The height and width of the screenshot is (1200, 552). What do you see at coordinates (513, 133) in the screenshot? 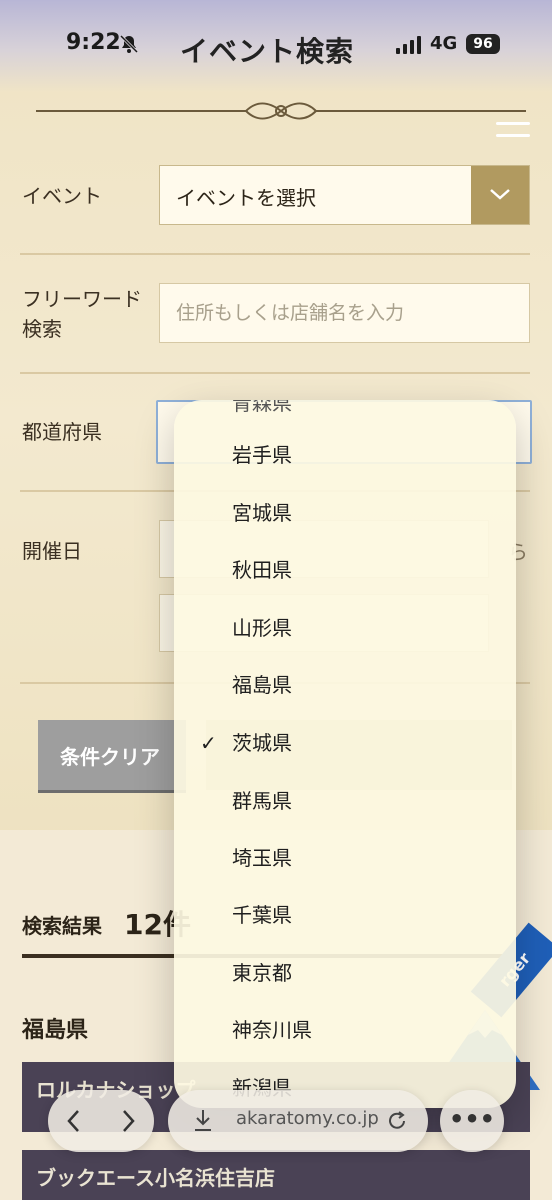
I see `hamburger-menu-icon` at bounding box center [513, 133].